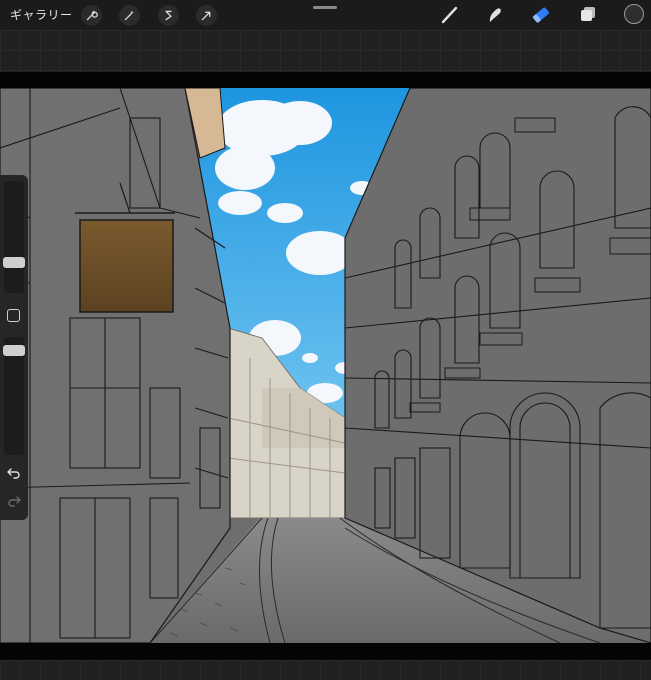  What do you see at coordinates (325, 7) in the screenshot?
I see `toolbar-handle` at bounding box center [325, 7].